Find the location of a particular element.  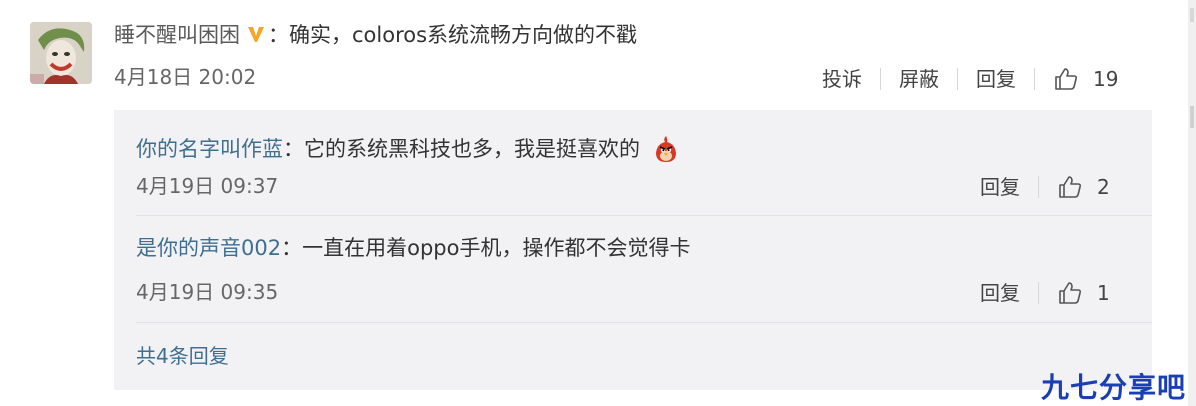

like-button: 1 is located at coordinates (1083, 293).